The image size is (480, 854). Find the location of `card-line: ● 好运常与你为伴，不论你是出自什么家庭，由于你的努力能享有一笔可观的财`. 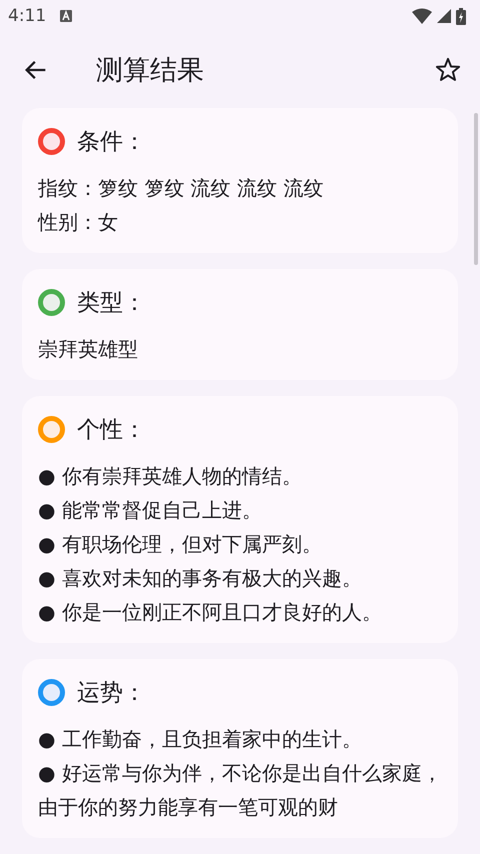

card-line: ● 好运常与你为伴，不论你是出自什么家庭，由于你的努力能享有一笔可观的财 is located at coordinates (240, 790).